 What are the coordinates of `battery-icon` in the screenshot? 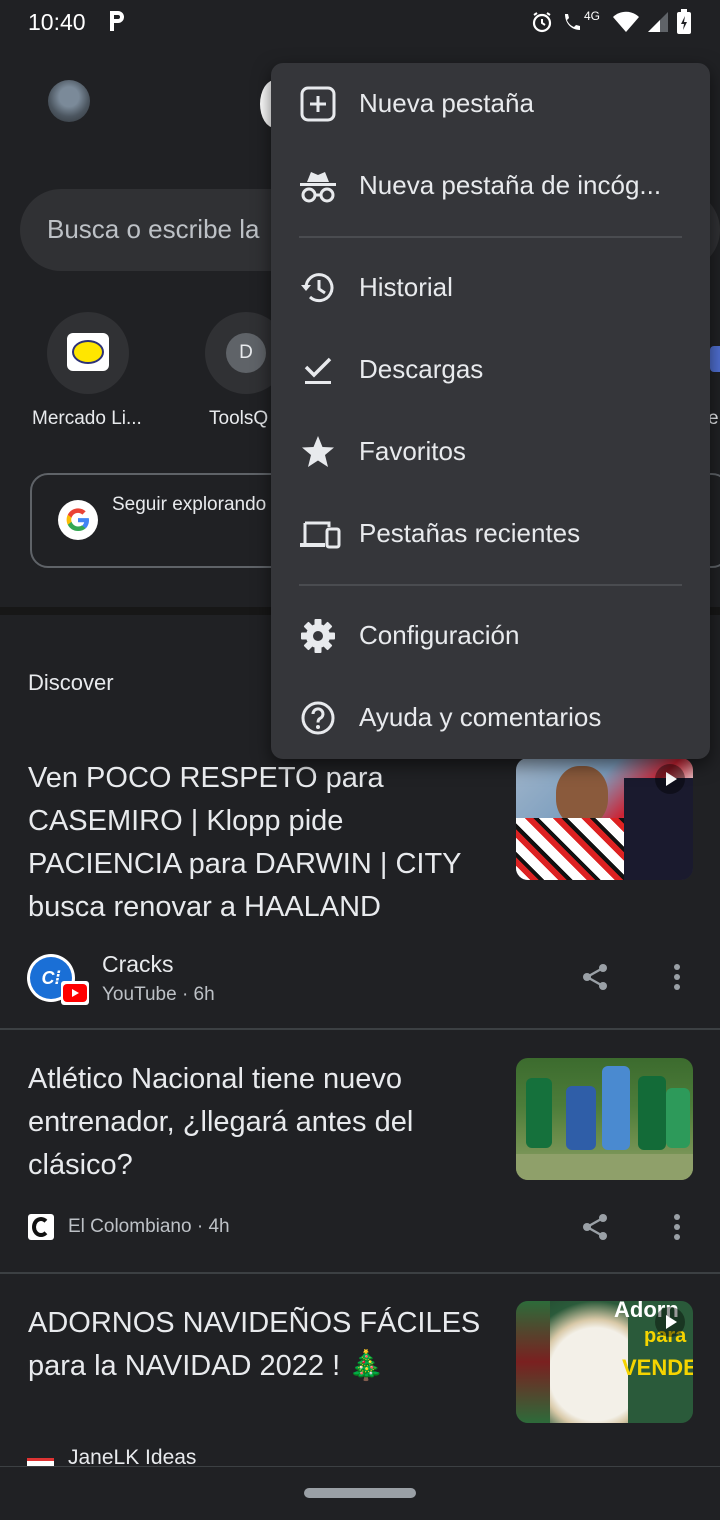 It's located at (684, 21).